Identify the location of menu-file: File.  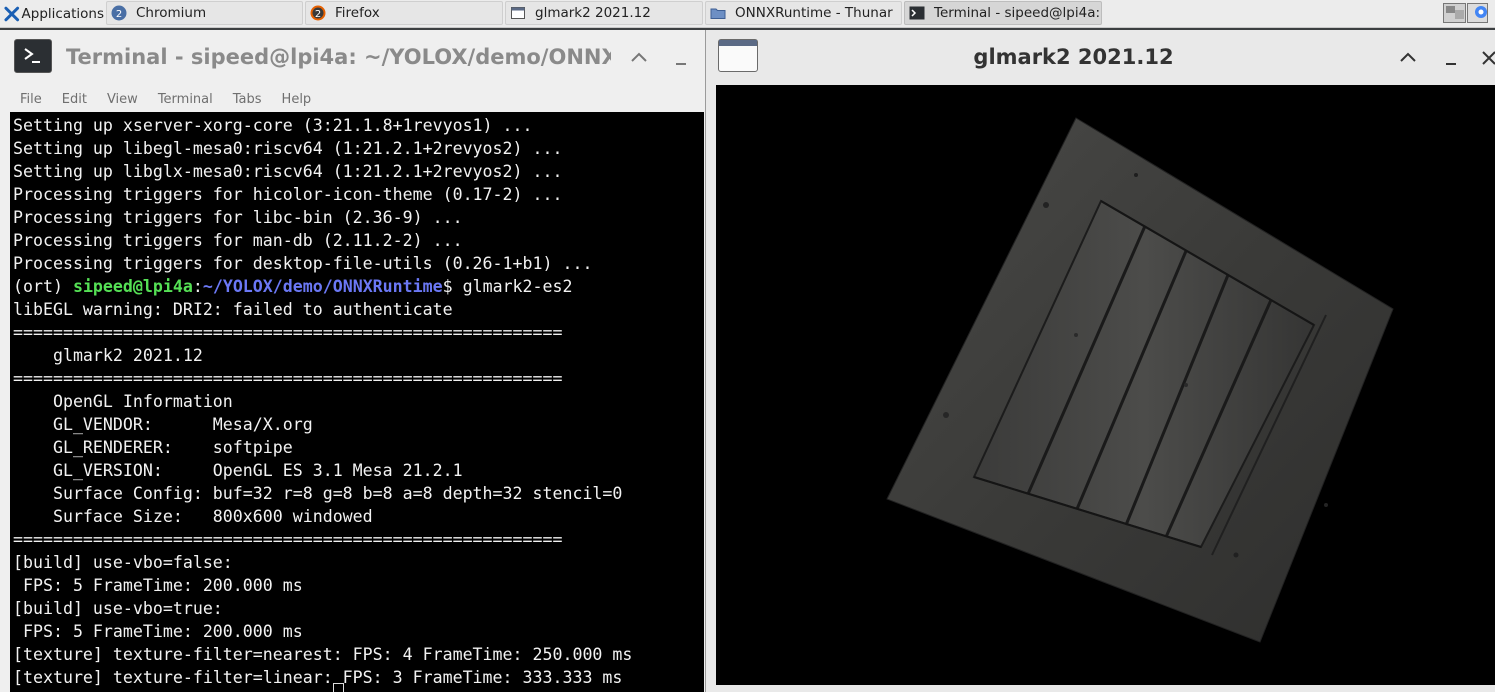
(31, 99).